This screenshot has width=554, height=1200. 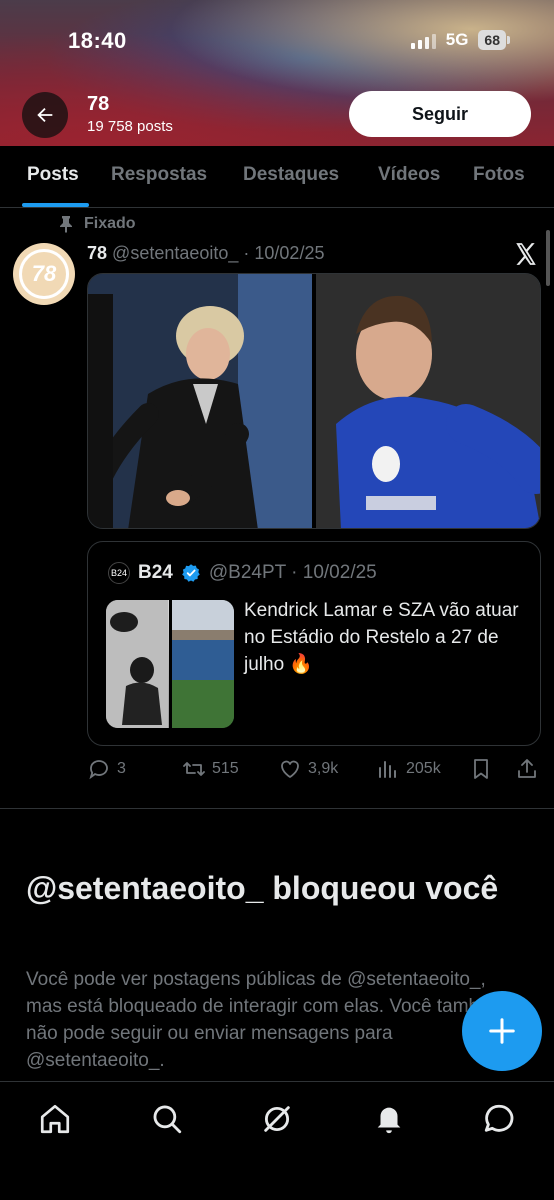 I want to click on tweet-actions: 3 515 3,9k 205k, so click(x=315, y=771).